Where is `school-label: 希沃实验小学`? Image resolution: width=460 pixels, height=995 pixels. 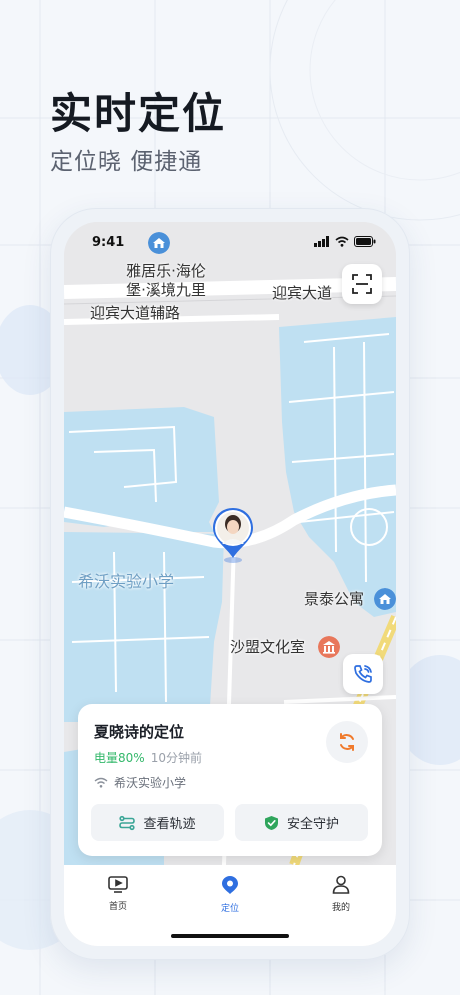
school-label: 希沃实验小学 is located at coordinates (126, 581).